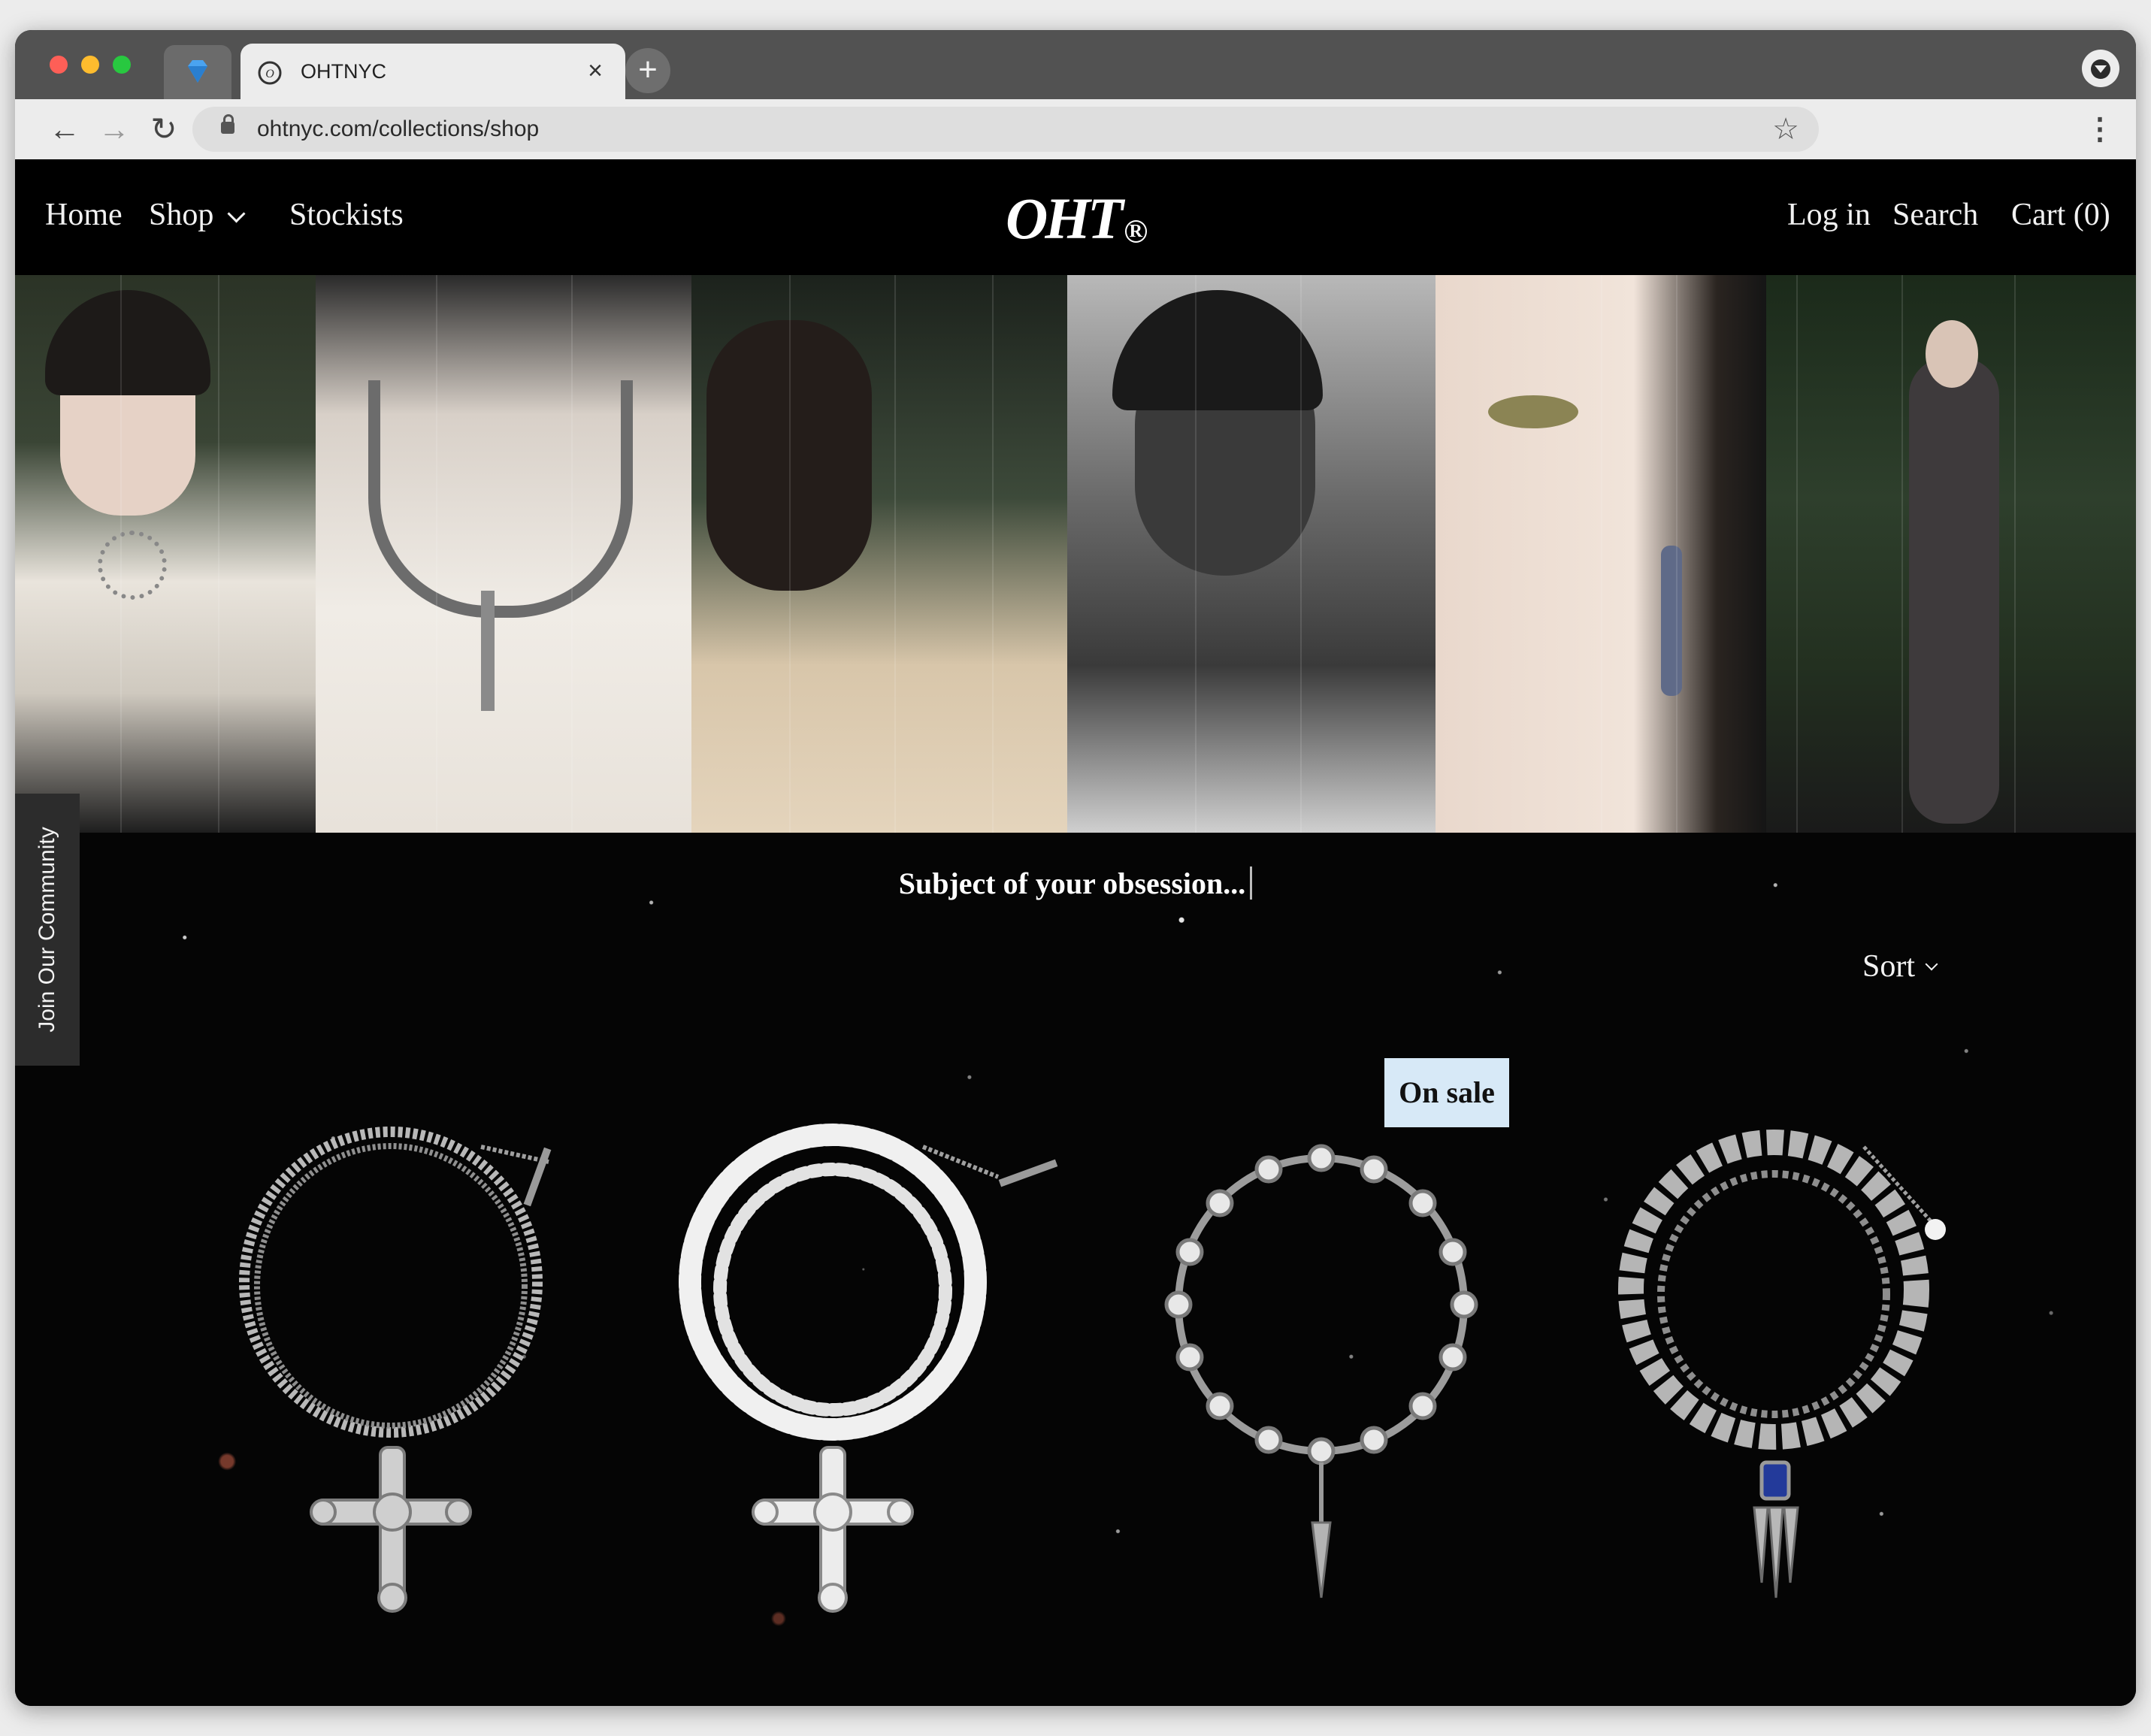 The image size is (2151, 1736). I want to click on registered-mark: R, so click(1135, 231).